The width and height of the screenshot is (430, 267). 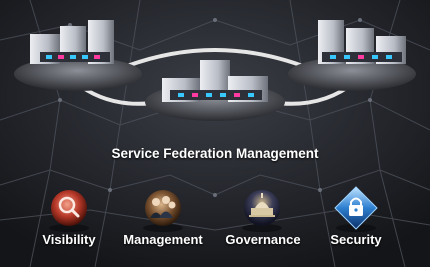 What do you see at coordinates (356, 239) in the screenshot?
I see `security-label: Security` at bounding box center [356, 239].